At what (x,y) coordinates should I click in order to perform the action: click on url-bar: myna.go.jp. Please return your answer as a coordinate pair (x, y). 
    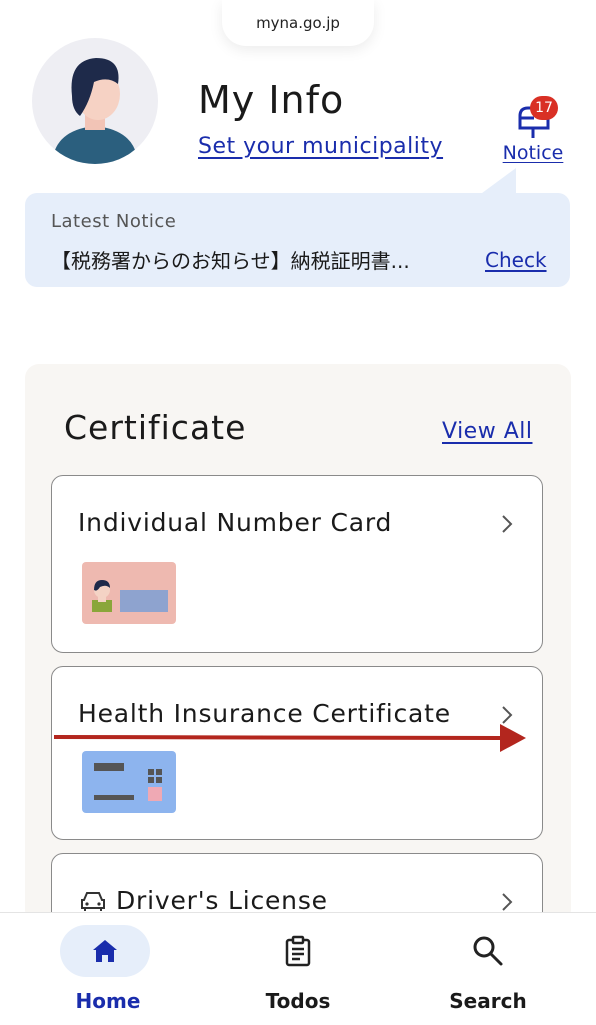
    Looking at the image, I should click on (298, 23).